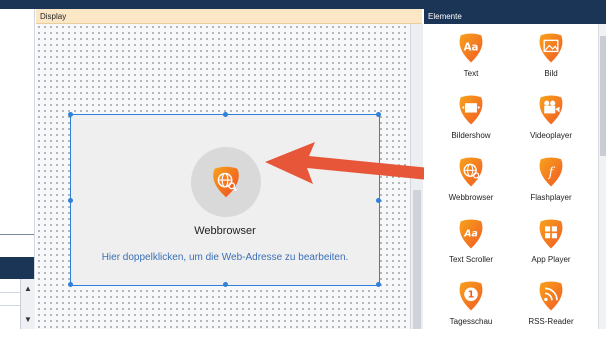  I want to click on widget-icon-circle, so click(226, 182).